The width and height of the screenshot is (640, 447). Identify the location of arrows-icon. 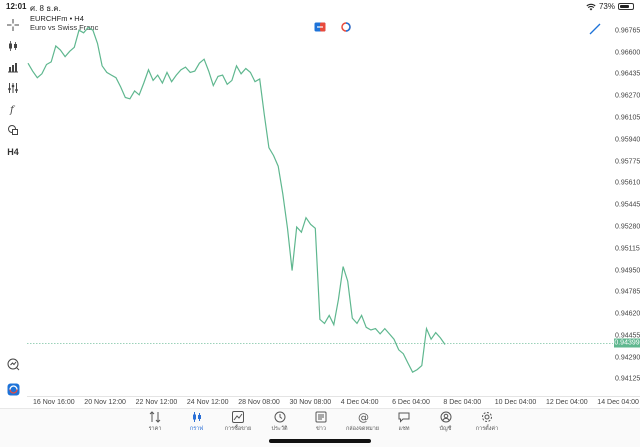
(155, 417).